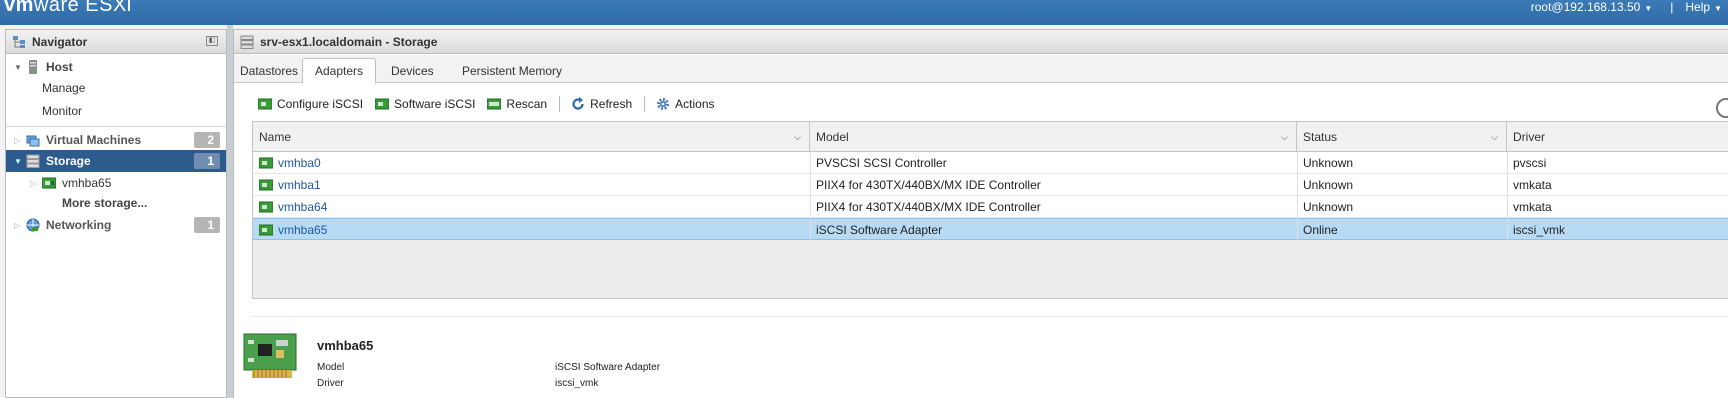  What do you see at coordinates (60, 41) in the screenshot?
I see `navigator-title: Navigator` at bounding box center [60, 41].